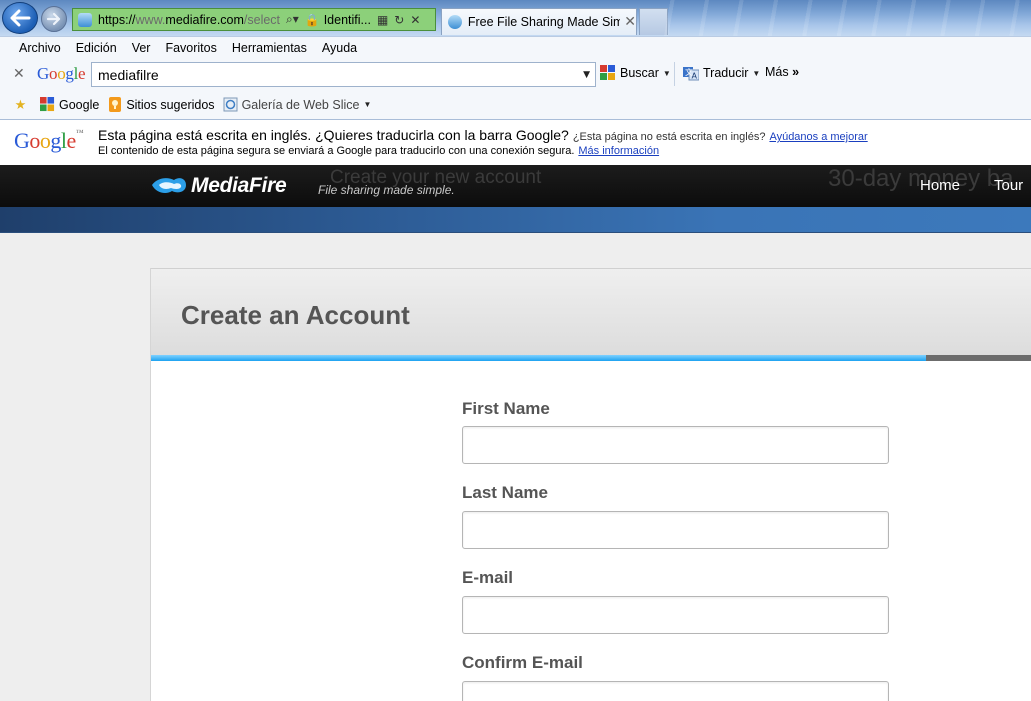  I want to click on menu-ver: Ver, so click(141, 48).